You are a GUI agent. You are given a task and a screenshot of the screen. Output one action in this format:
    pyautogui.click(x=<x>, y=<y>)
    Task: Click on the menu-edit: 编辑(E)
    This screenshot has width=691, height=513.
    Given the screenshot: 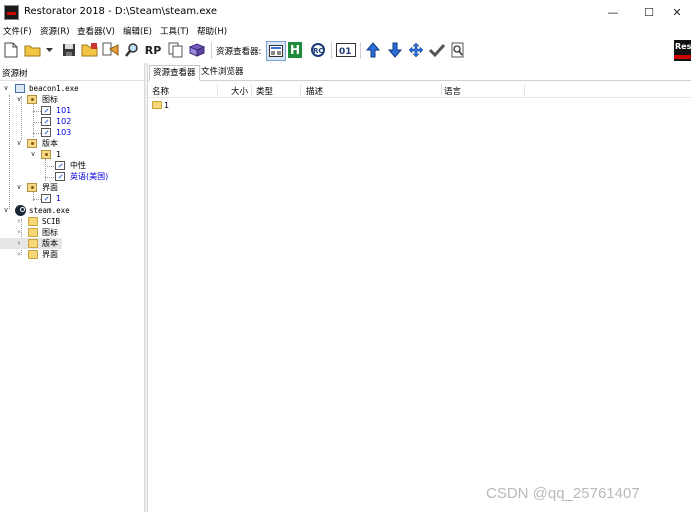 What is the action you would take?
    pyautogui.click(x=137, y=31)
    